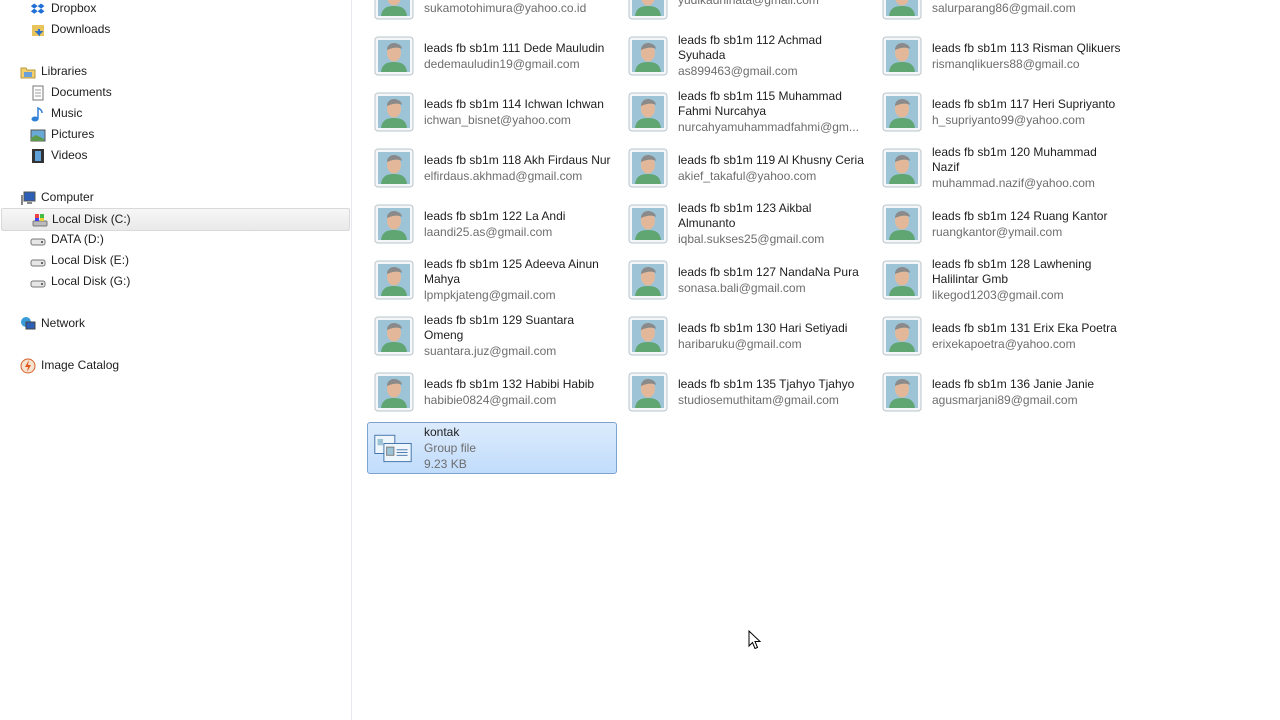 This screenshot has width=1280, height=720. I want to click on nav-item-local-disk-e: Local Disk (E:), so click(175, 260).